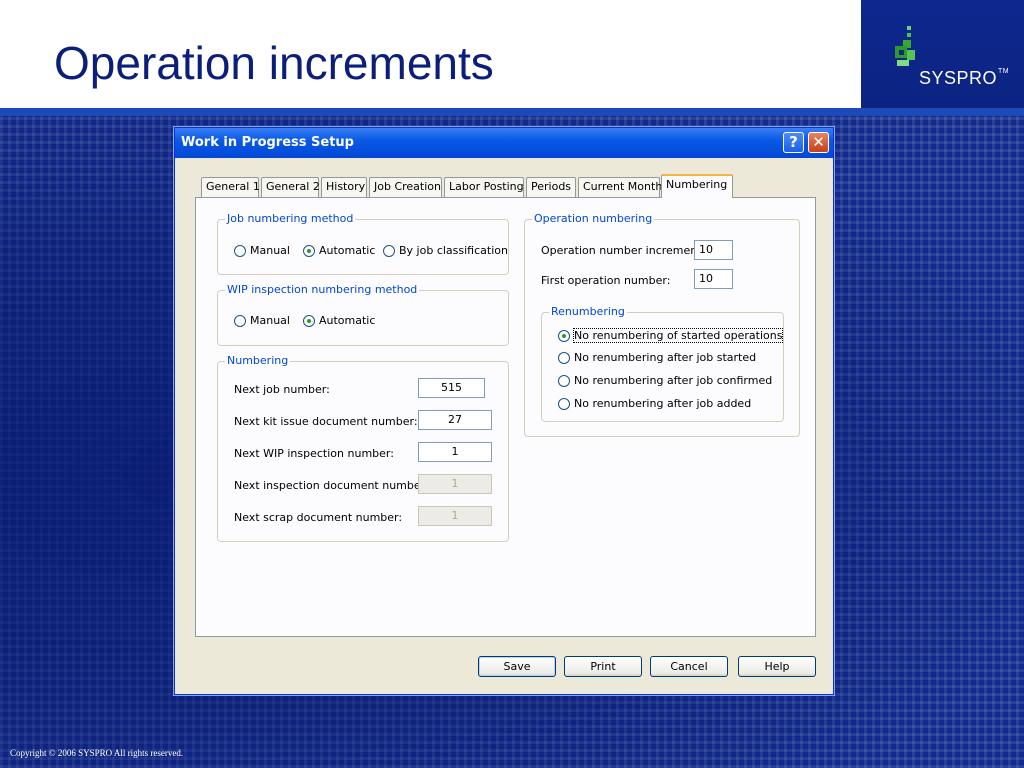 Image resolution: width=1024 pixels, height=768 pixels. What do you see at coordinates (818, 142) in the screenshot?
I see `close-icon: ✕` at bounding box center [818, 142].